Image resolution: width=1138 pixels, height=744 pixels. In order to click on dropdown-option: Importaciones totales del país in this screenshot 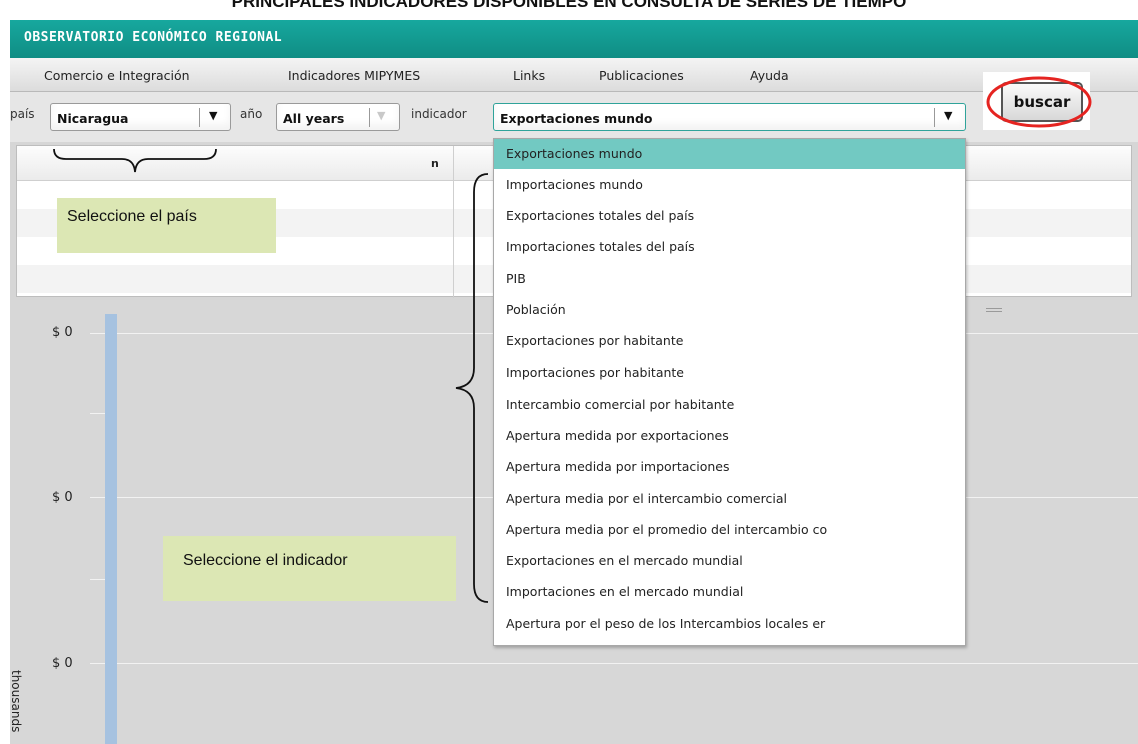, I will do `click(729, 247)`.